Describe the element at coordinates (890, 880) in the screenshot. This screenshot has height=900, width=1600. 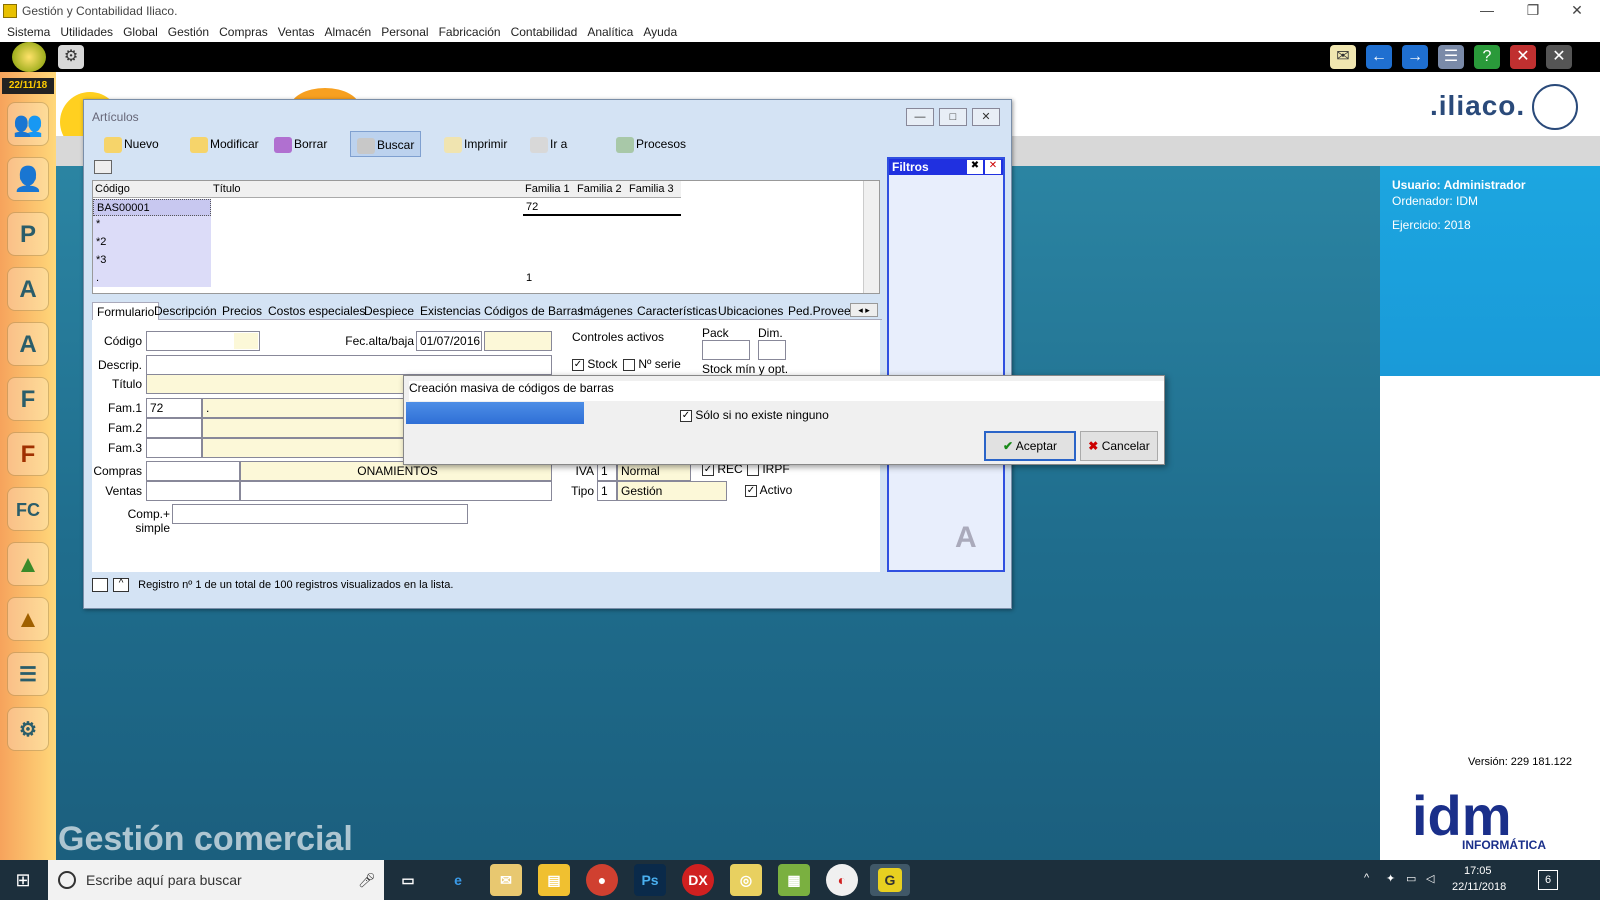
I see `gestion-app-active-icon: G` at that location.